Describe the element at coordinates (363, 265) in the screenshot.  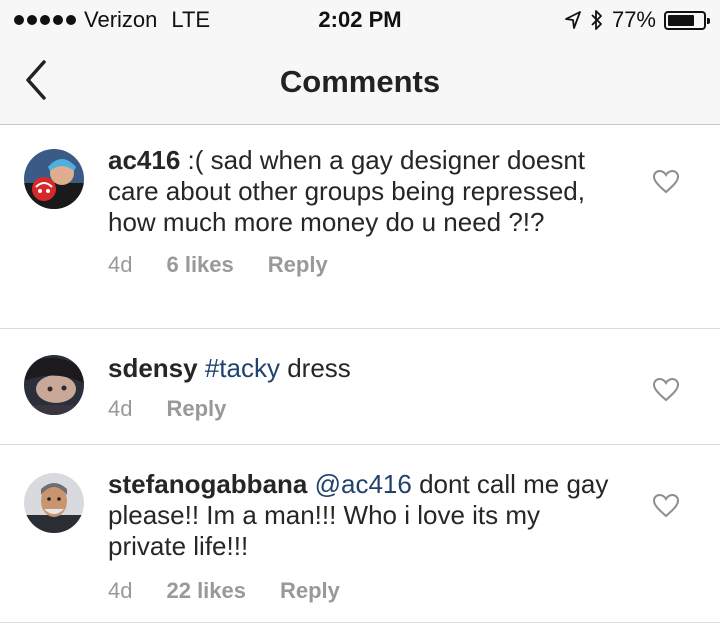
I see `comment-meta: 4d 6 likes Reply` at that location.